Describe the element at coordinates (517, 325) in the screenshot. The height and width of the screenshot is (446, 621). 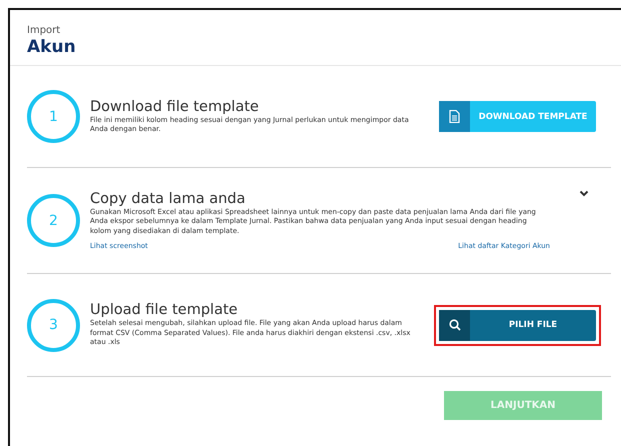
I see `choose-file-button: PILIH FILE` at that location.